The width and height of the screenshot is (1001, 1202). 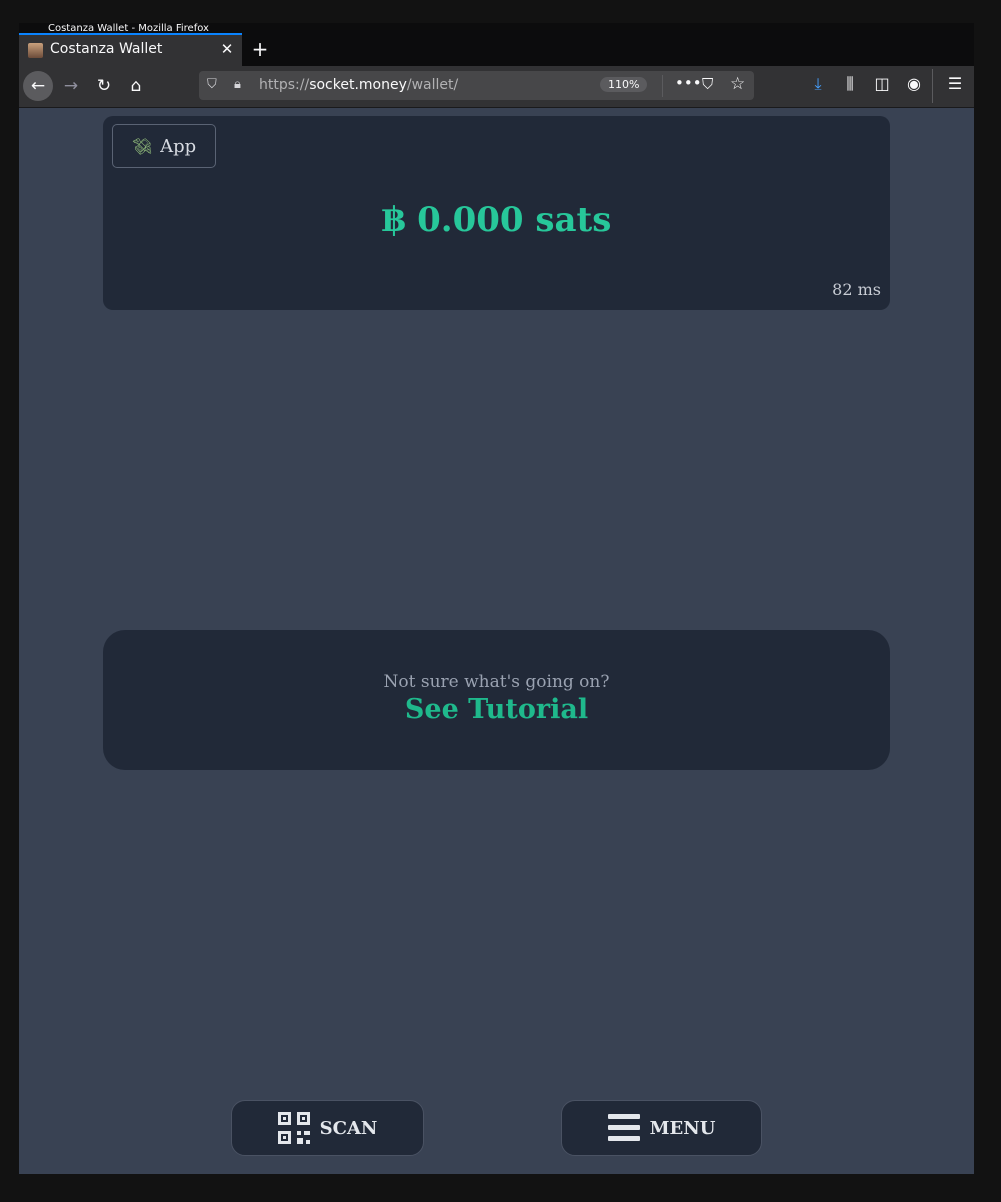 What do you see at coordinates (496, 682) in the screenshot?
I see `tutorial-question: Not sure what's going on?` at bounding box center [496, 682].